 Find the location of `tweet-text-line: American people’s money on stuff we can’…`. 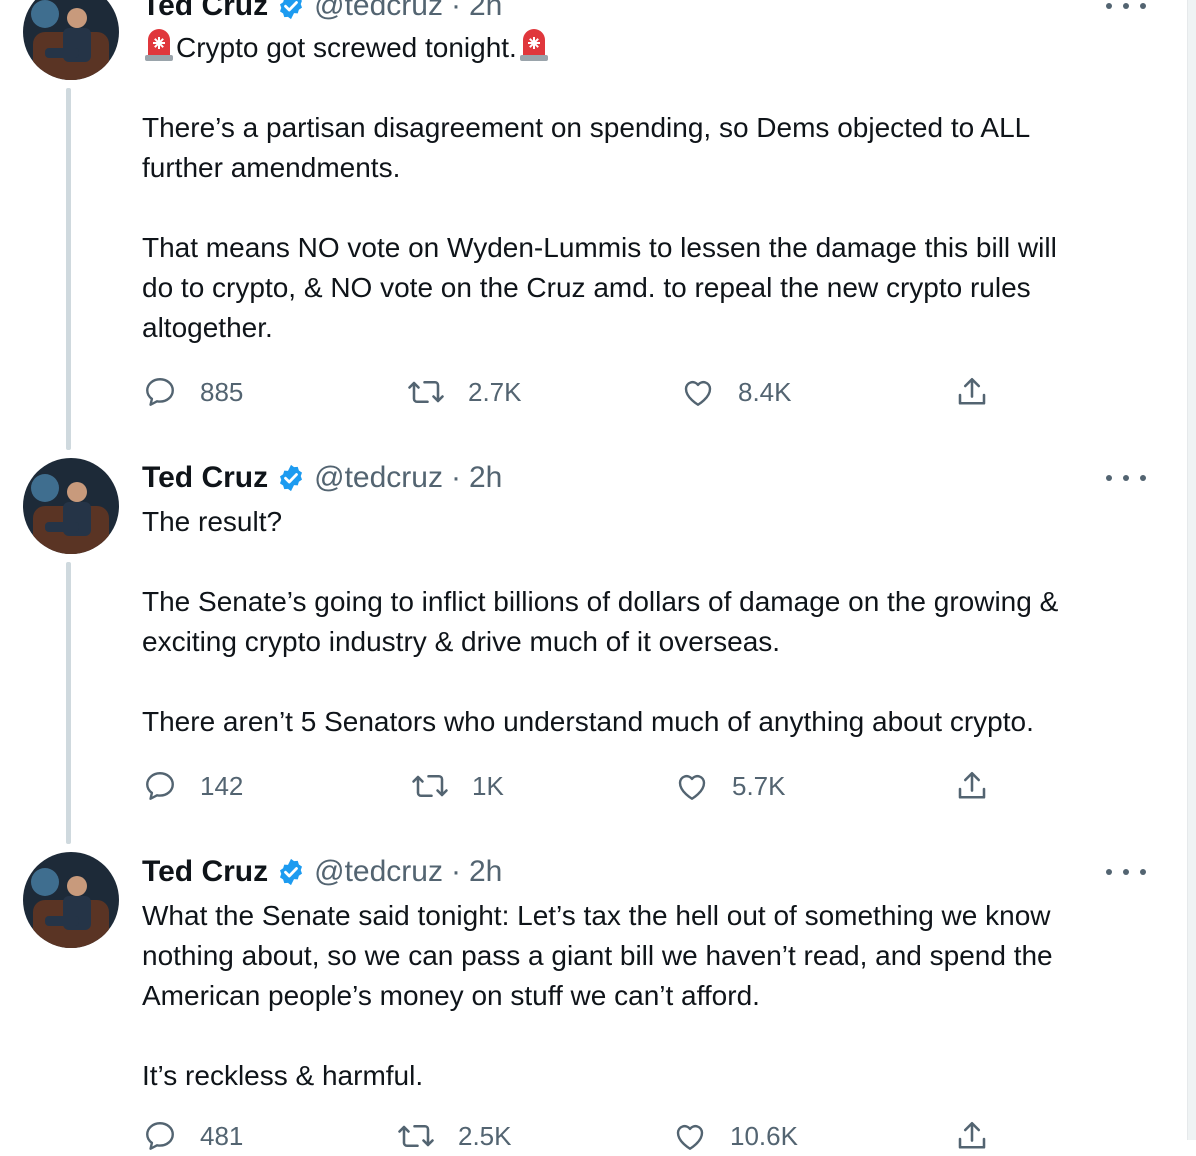

tweet-text-line: American people’s money on stuff we can’… is located at coordinates (451, 995).